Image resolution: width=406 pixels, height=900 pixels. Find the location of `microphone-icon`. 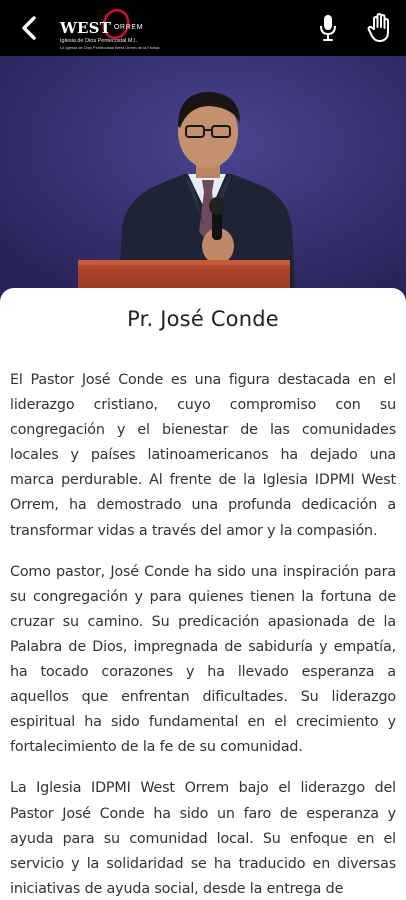

microphone-icon is located at coordinates (328, 28).